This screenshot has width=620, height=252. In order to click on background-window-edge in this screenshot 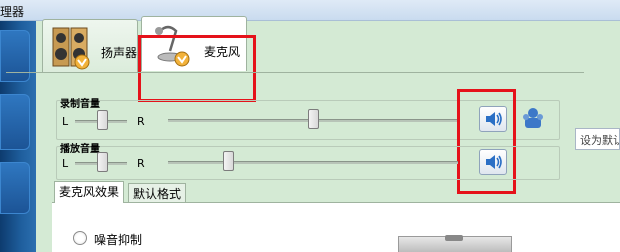, I will do `click(18, 136)`.